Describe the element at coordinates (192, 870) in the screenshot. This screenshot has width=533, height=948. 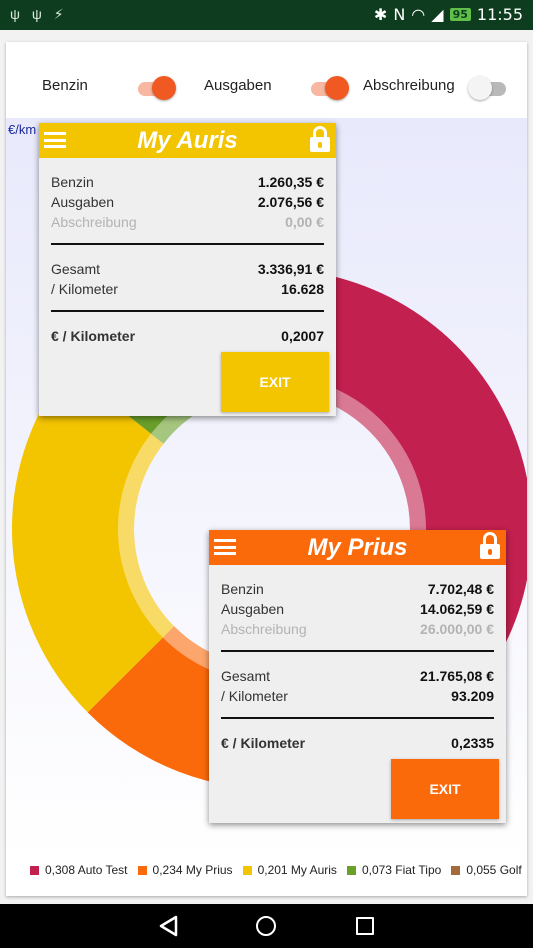
I see `legend-label: 0,234 My Prius` at that location.